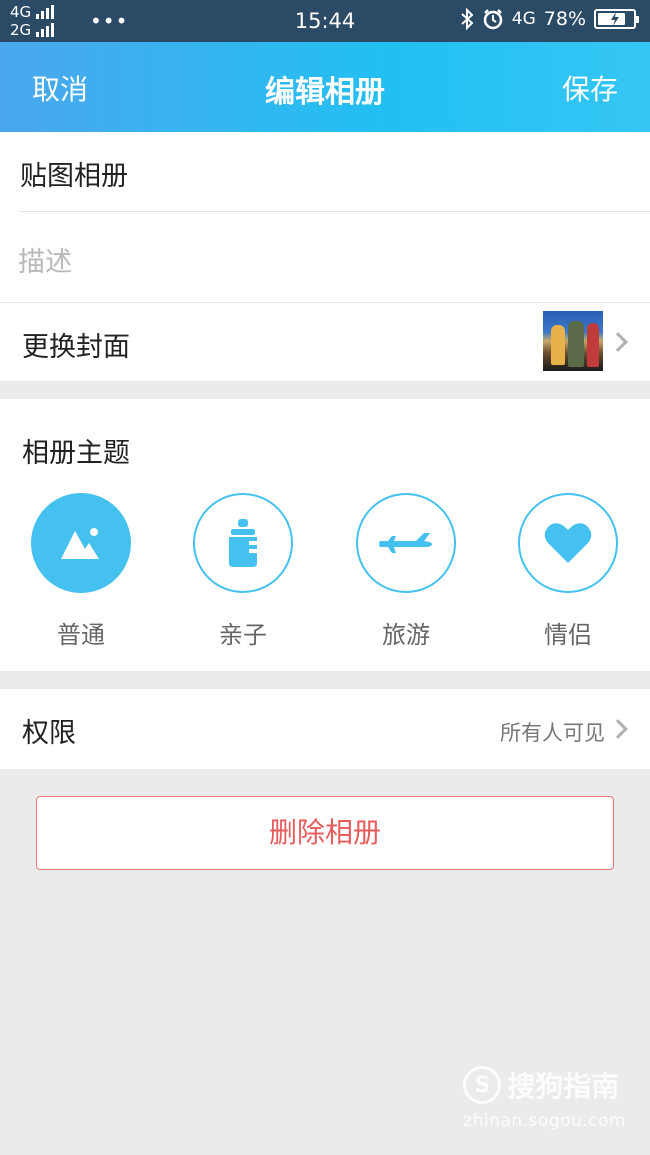 The image size is (650, 1155). What do you see at coordinates (552, 733) in the screenshot?
I see `permission-value: 所有人可见` at bounding box center [552, 733].